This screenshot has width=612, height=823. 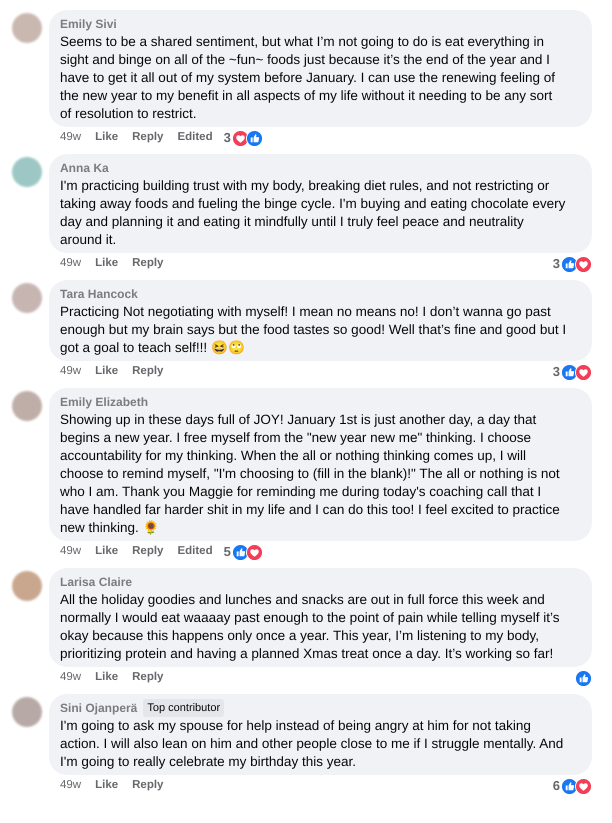 What do you see at coordinates (308, 78) in the screenshot?
I see `comment-text: Seems to be a shared sentiment, but what I’m not going to do is eat everything in sight and binge on all of the ~fun~ foods just because it’s the end of the year and I have to get it all out of my system before January. I can use the renewing feeling of the new year to my benefit in all aspects of my life without it needing to be any sort of resolution to restrict.` at bounding box center [308, 78].